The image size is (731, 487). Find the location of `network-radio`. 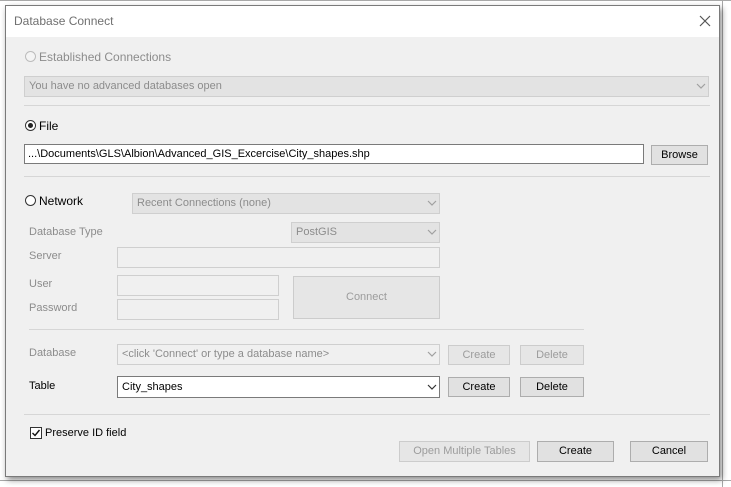

network-radio is located at coordinates (30, 200).